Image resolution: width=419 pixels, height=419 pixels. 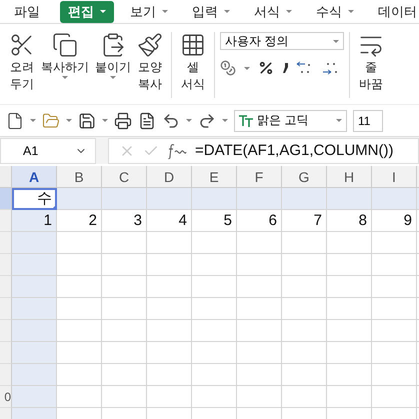 I want to click on menu-tab: 서식, so click(x=273, y=11).